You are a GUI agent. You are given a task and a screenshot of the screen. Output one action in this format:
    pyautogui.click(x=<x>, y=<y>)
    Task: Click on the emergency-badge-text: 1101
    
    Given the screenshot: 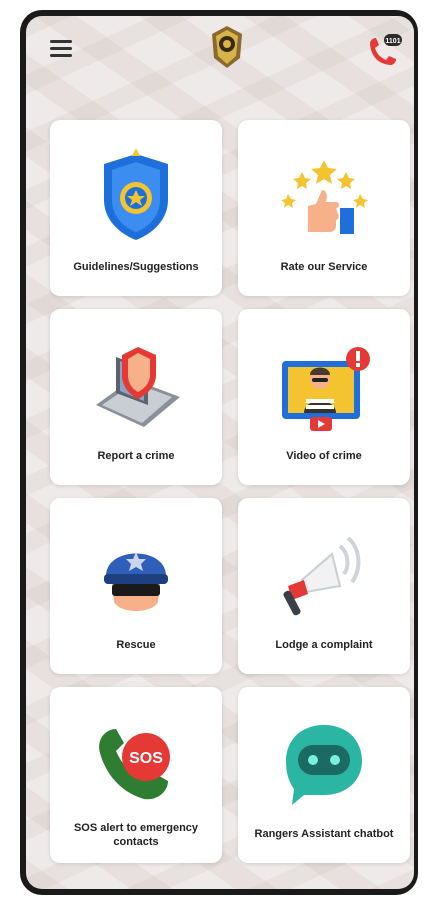 What is the action you would take?
    pyautogui.click(x=392, y=41)
    